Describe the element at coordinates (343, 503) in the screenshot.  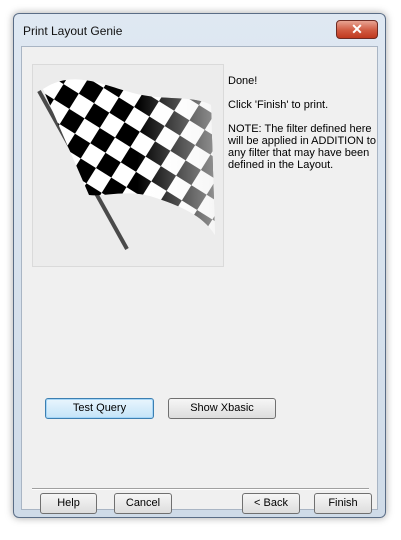
I see `finish-button: Finish` at that location.